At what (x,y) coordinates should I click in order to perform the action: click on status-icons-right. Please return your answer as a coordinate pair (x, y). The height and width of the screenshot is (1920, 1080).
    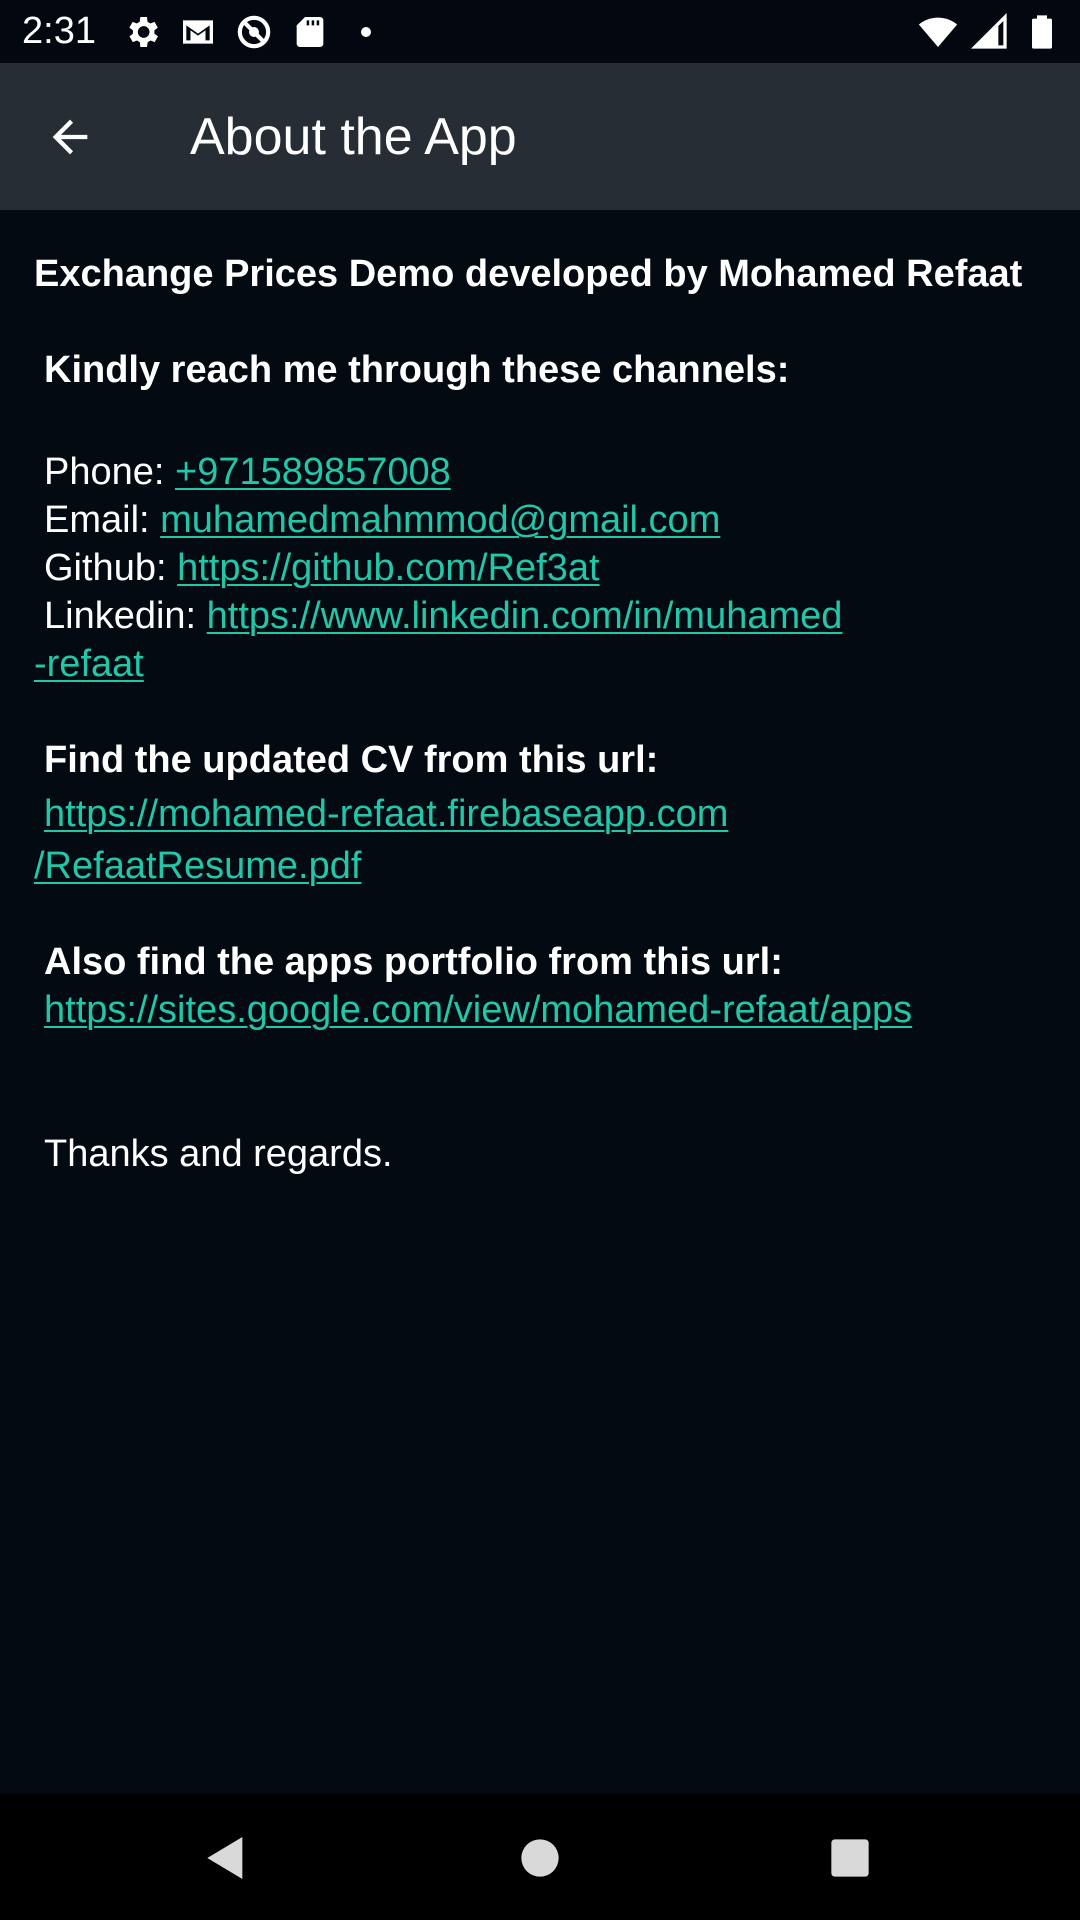
    Looking at the image, I should click on (990, 32).